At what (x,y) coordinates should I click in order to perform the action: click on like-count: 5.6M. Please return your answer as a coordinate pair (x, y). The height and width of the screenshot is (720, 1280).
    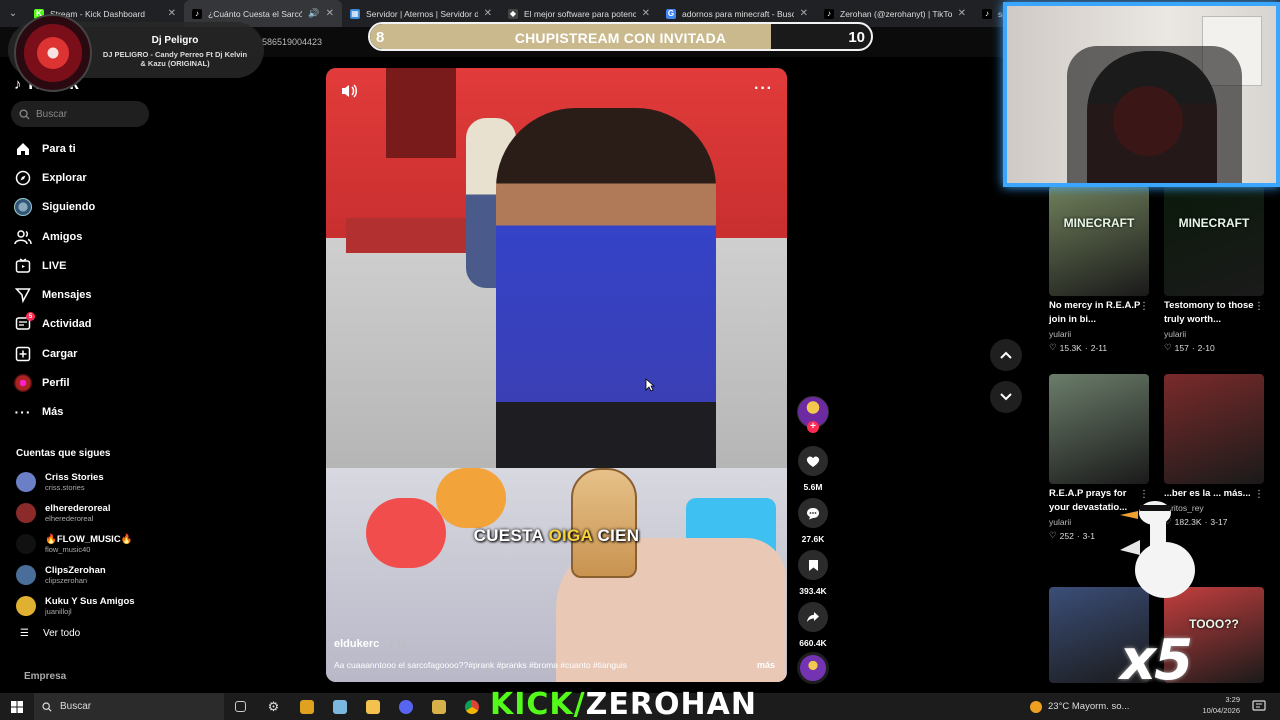
    Looking at the image, I should click on (813, 487).